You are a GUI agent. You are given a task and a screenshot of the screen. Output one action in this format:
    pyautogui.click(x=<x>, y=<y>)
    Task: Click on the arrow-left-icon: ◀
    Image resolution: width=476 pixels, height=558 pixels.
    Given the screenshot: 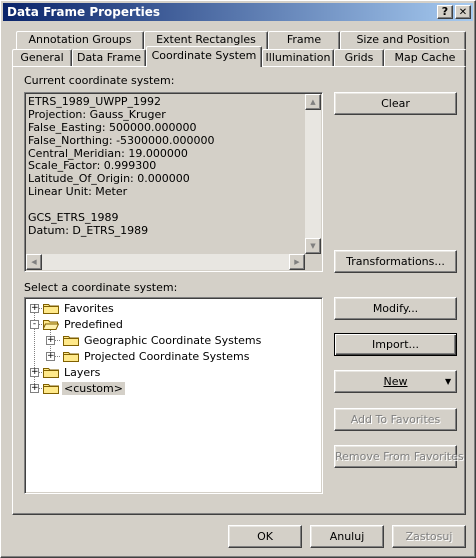 What is the action you would take?
    pyautogui.click(x=34, y=262)
    